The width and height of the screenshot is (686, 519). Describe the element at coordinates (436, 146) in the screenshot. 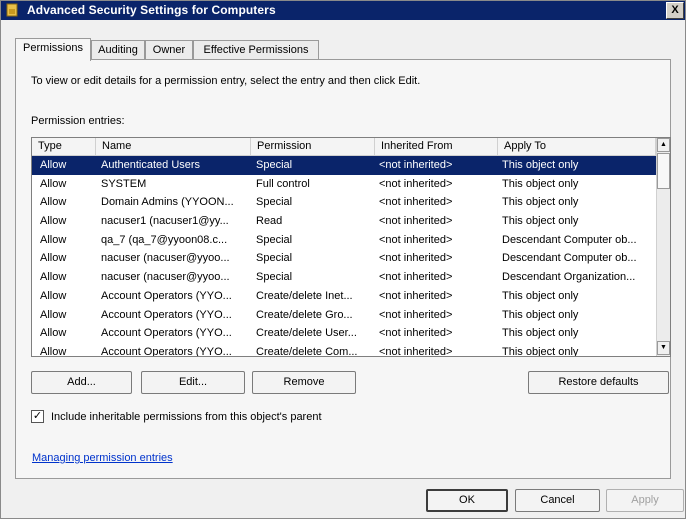

I see `column-header-inherited-from: Inherited From` at that location.